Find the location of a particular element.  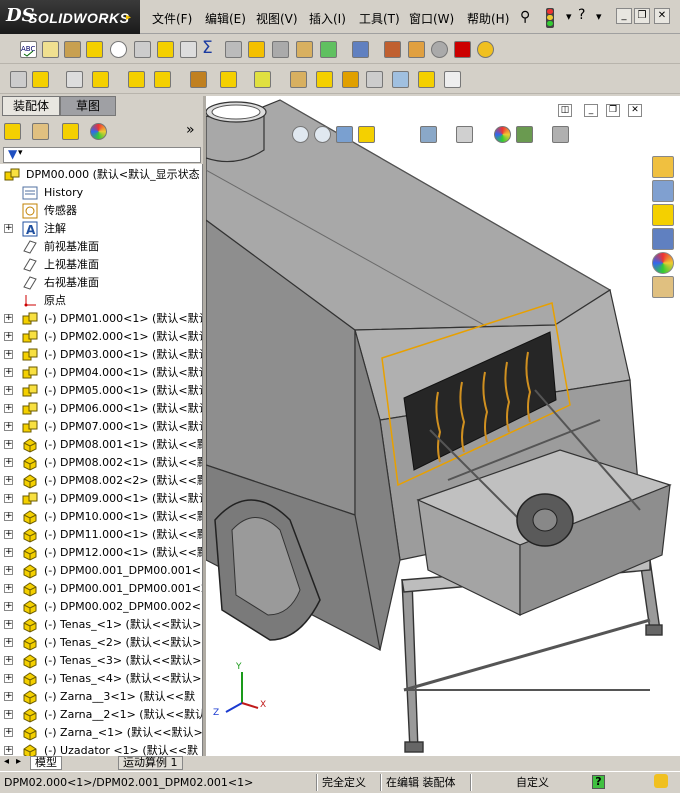

status-tag-icon is located at coordinates (661, 781).